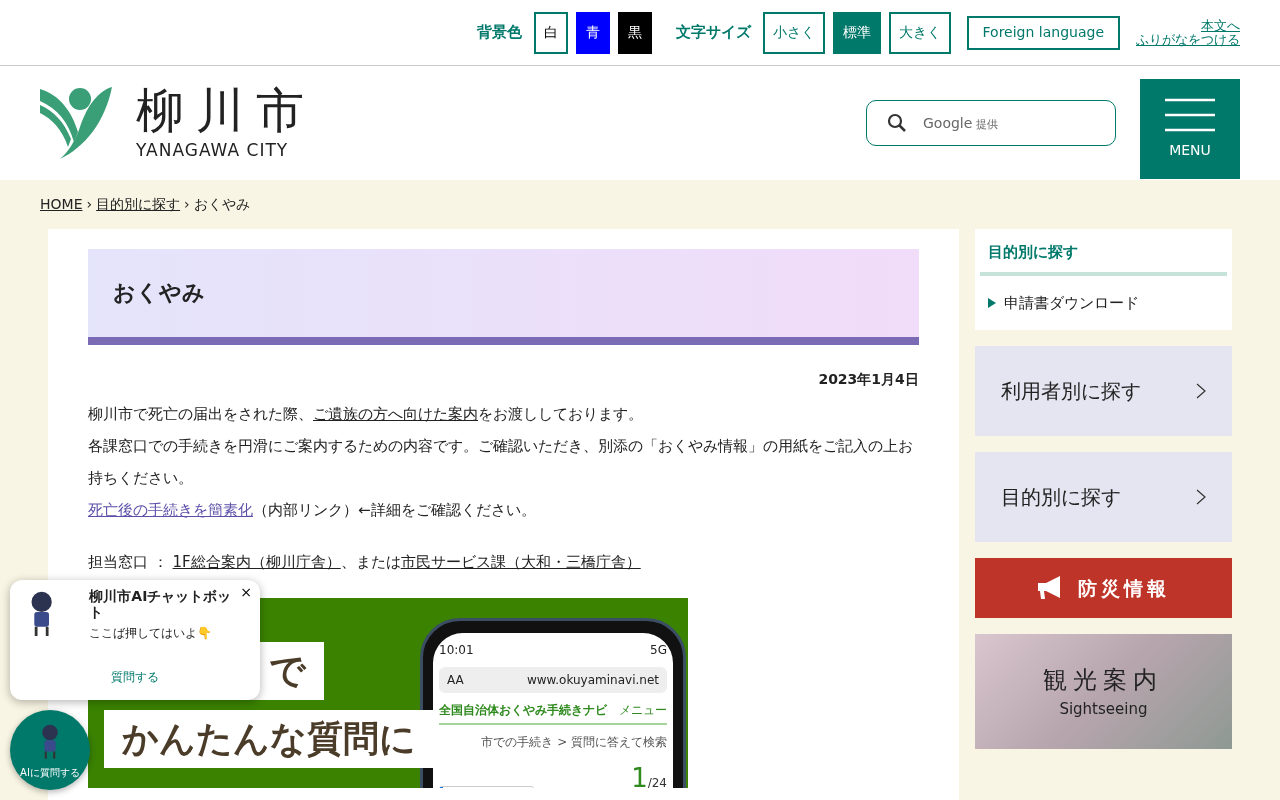 The image size is (1280, 800). What do you see at coordinates (503, 297) in the screenshot?
I see `page-title: おくやみ` at bounding box center [503, 297].